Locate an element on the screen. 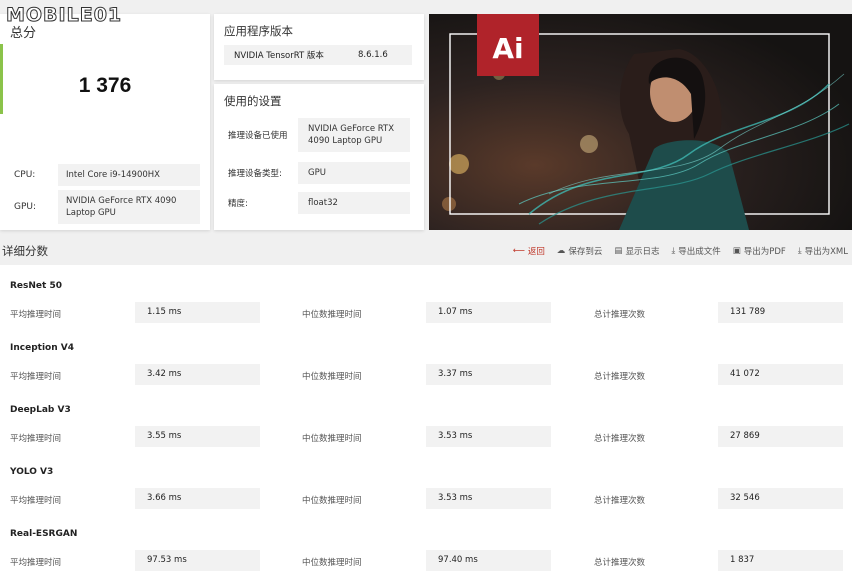 This screenshot has width=852, height=585. export-xml-button: ⤓ 导出为XML is located at coordinates (823, 251).